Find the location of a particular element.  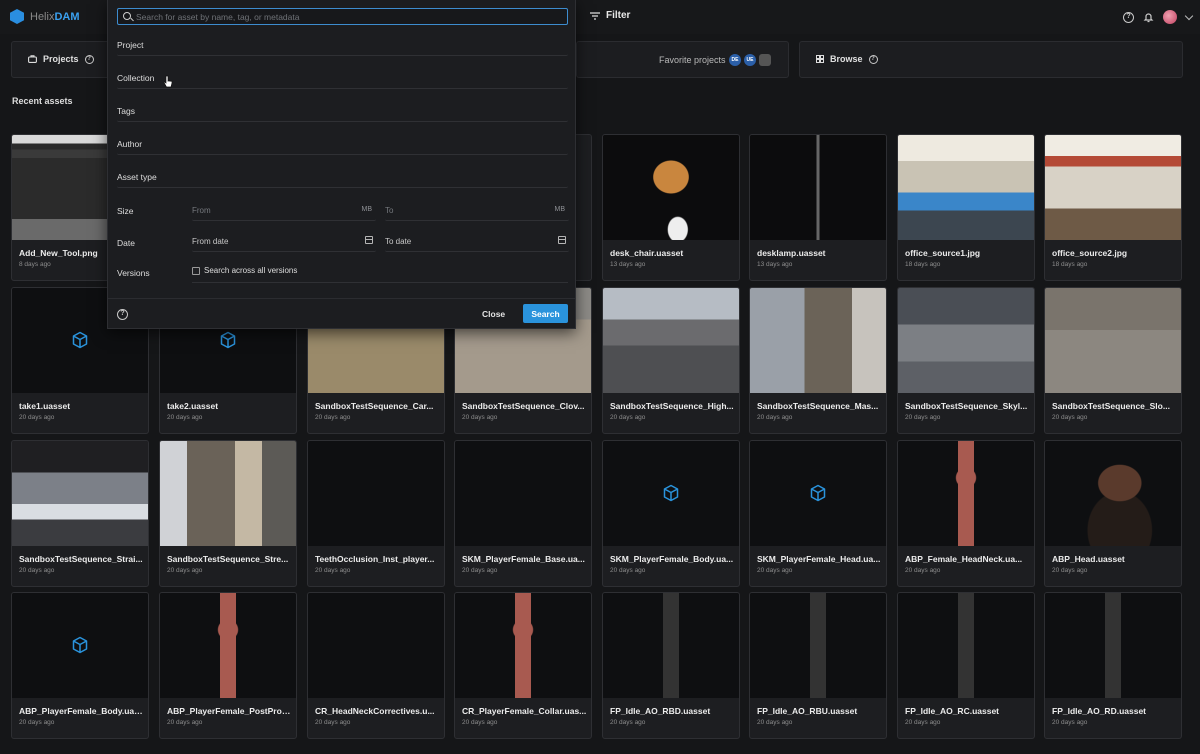

size-from-input: From MB is located at coordinates (284, 210).